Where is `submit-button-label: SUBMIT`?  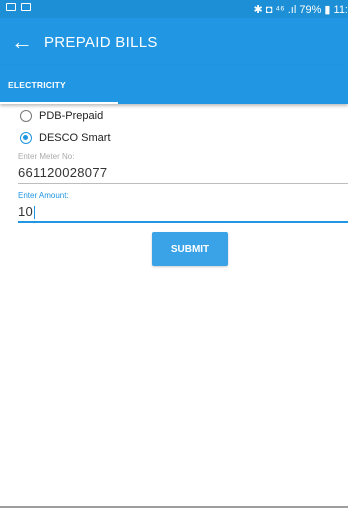
submit-button-label: SUBMIT is located at coordinates (190, 249).